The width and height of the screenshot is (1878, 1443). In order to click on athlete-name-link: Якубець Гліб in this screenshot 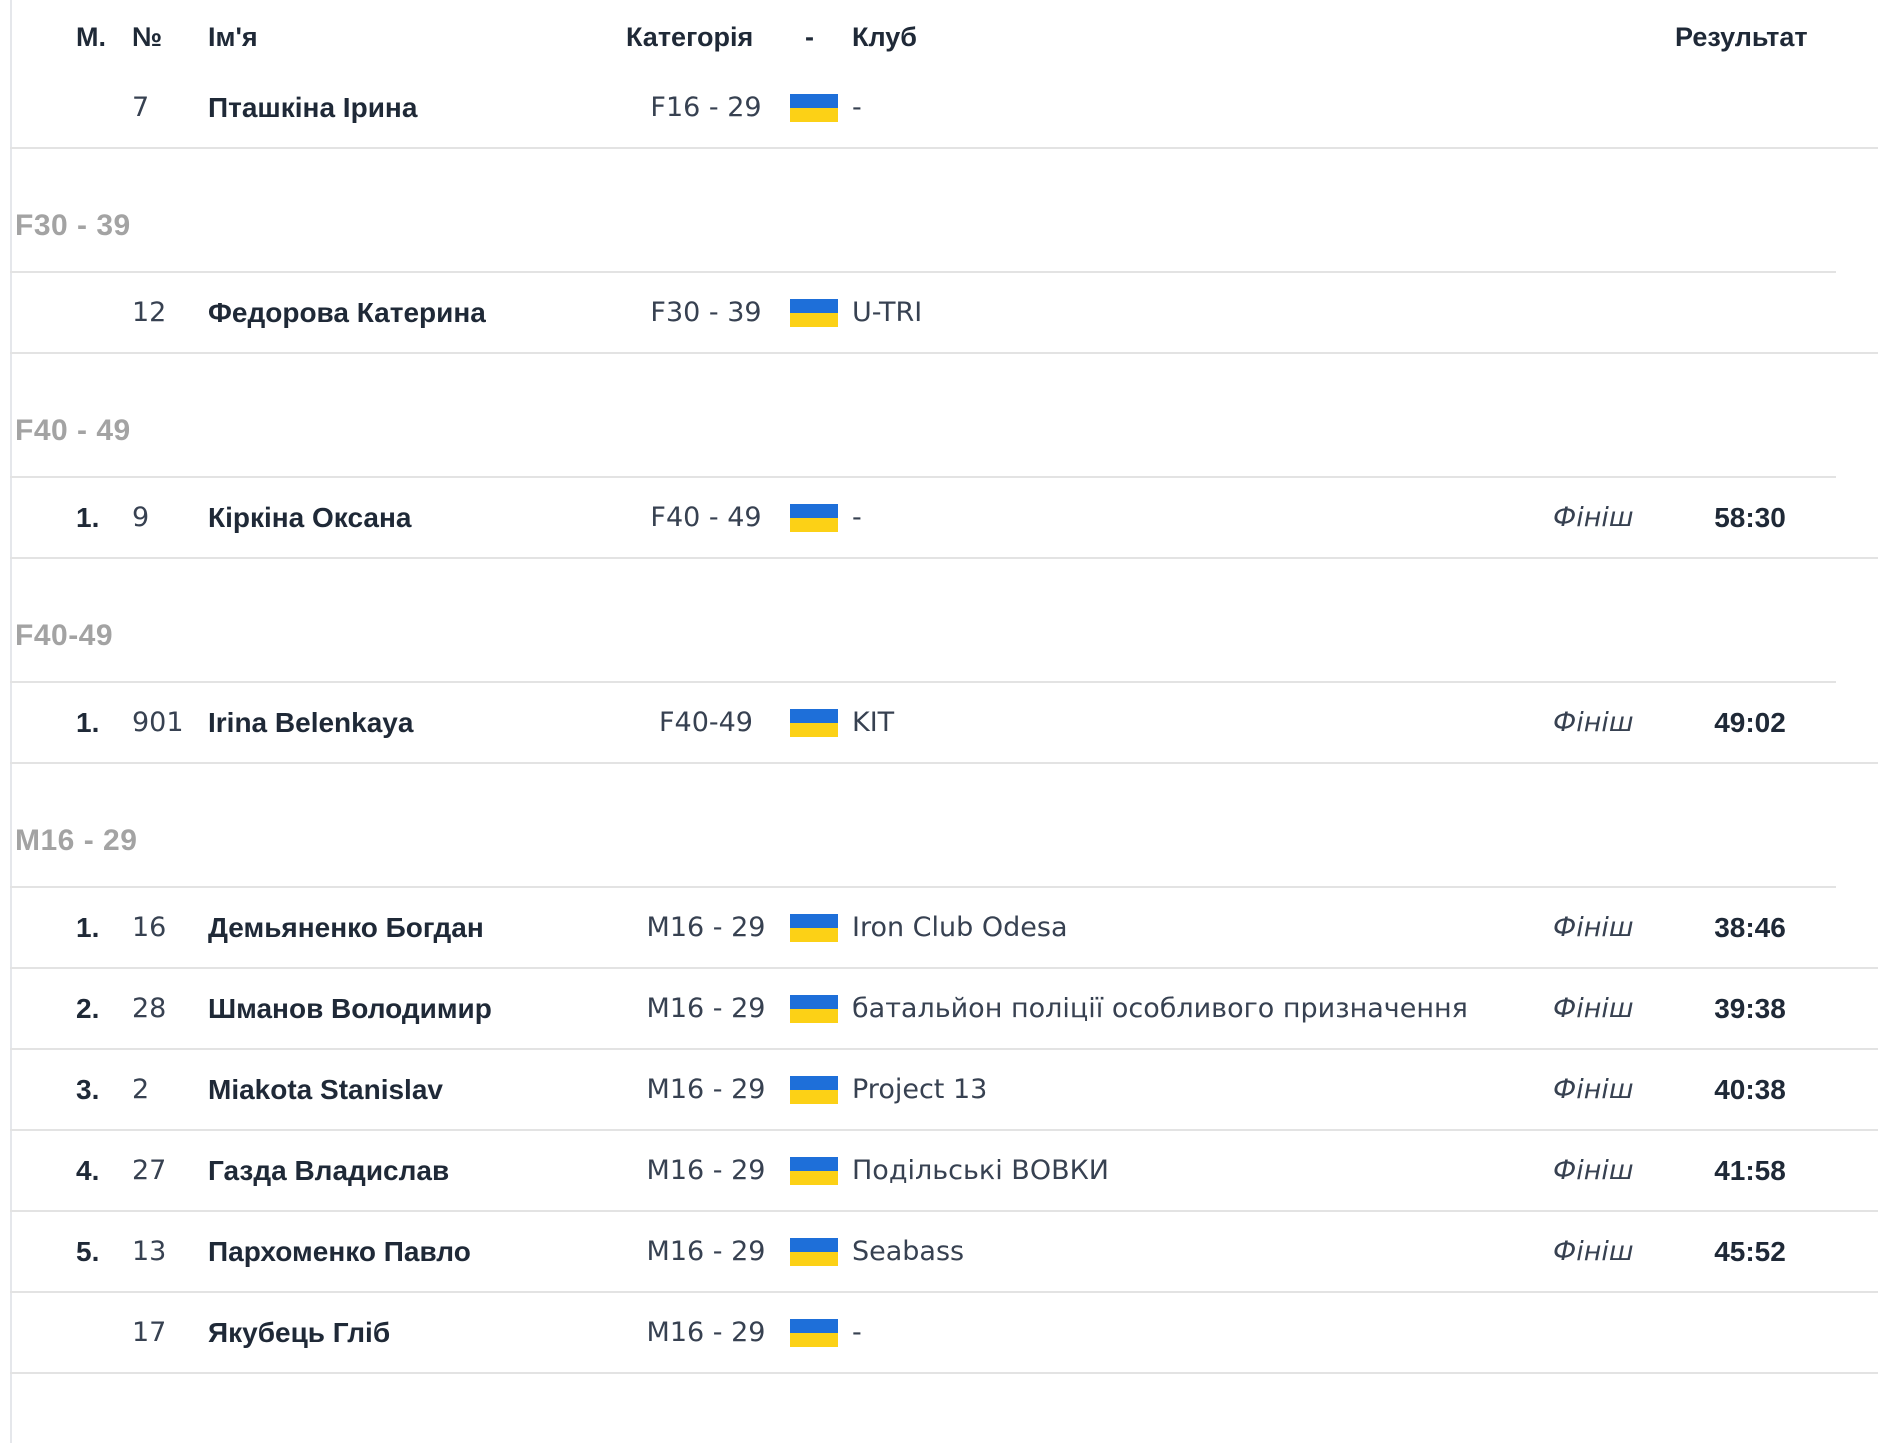, I will do `click(299, 1333)`.